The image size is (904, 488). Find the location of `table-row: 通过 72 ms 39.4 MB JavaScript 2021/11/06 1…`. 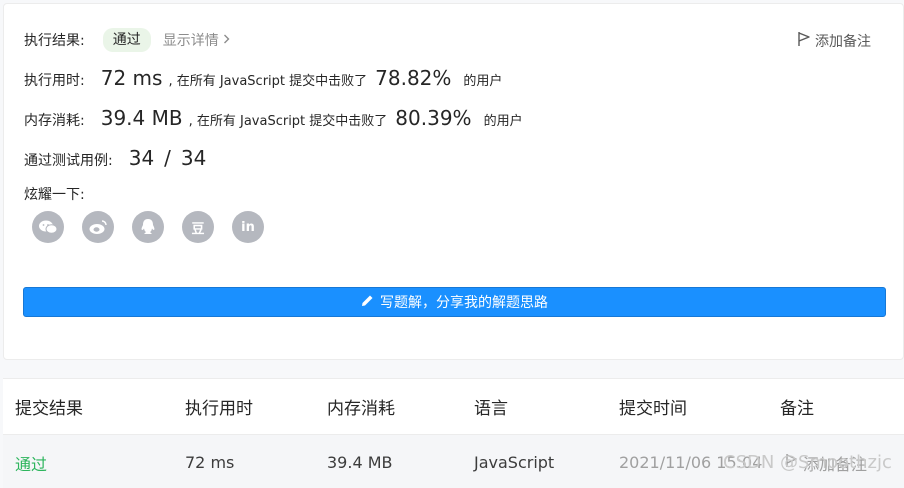

table-row: 通过 72 ms 39.4 MB JavaScript 2021/11/06 1… is located at coordinates (453, 461).